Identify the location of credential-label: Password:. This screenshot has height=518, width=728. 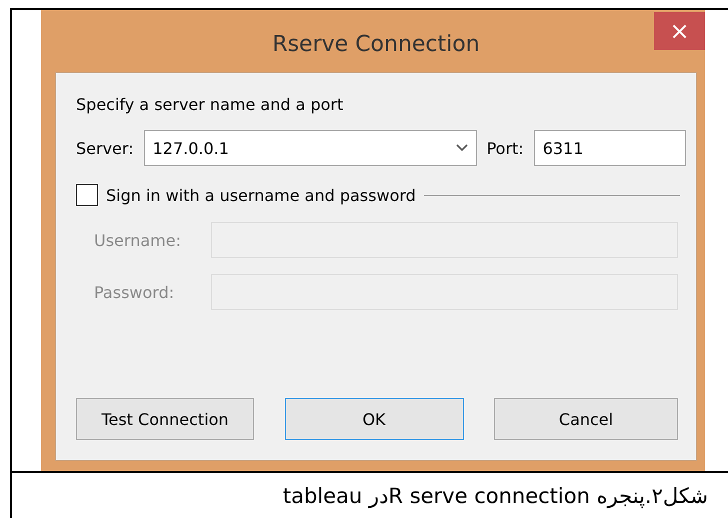
(135, 292).